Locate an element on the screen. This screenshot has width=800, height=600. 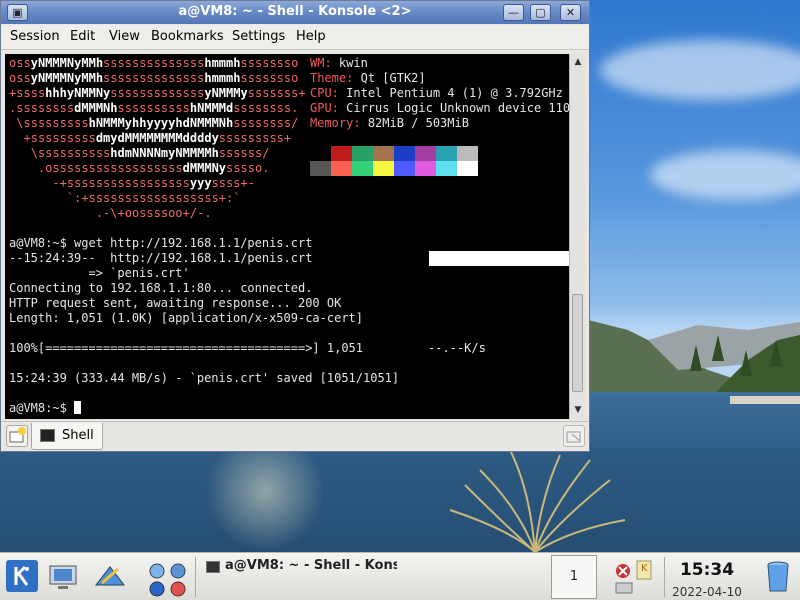
new-tab-button is located at coordinates (17, 436).